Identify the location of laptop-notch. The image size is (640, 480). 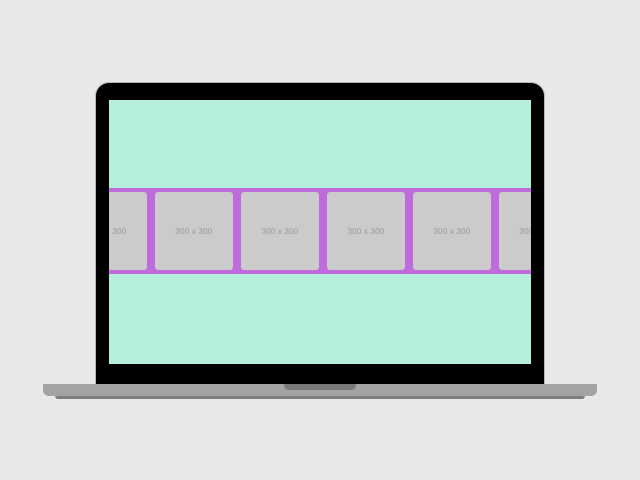
(320, 387).